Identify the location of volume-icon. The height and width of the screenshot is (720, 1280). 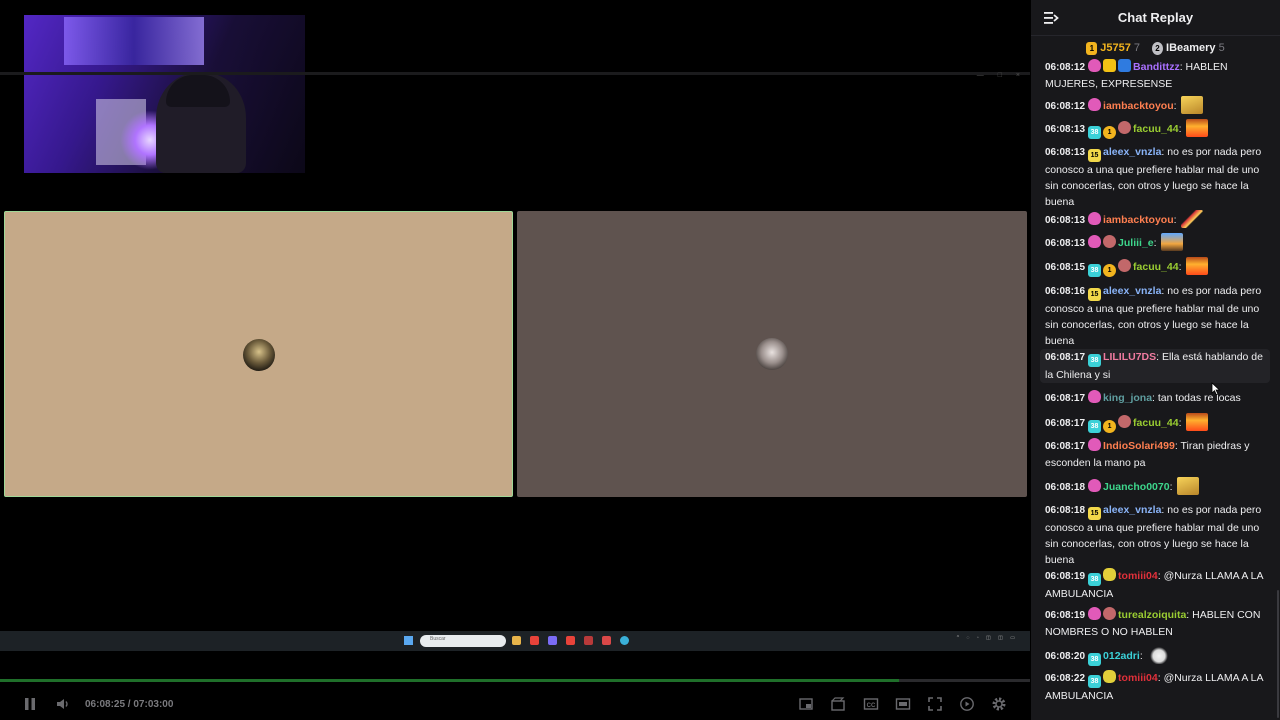
(63, 704).